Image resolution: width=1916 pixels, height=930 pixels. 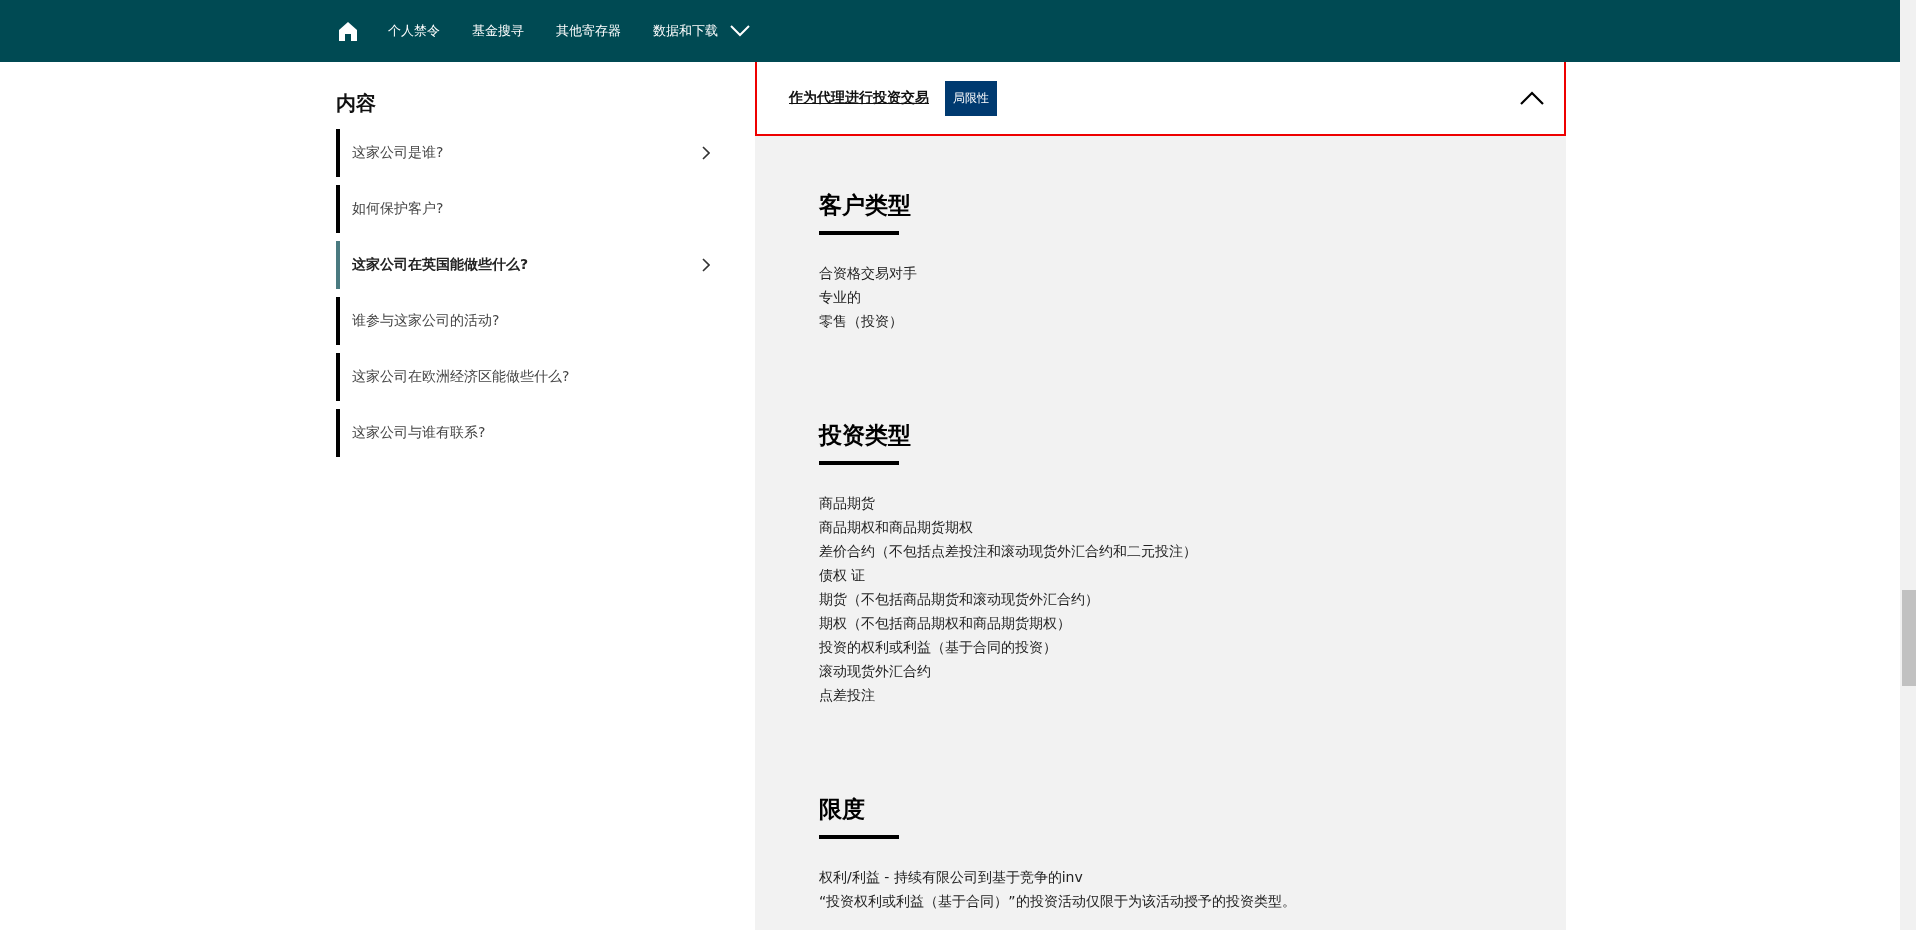 What do you see at coordinates (865, 205) in the screenshot?
I see `section-heading: 客户类型` at bounding box center [865, 205].